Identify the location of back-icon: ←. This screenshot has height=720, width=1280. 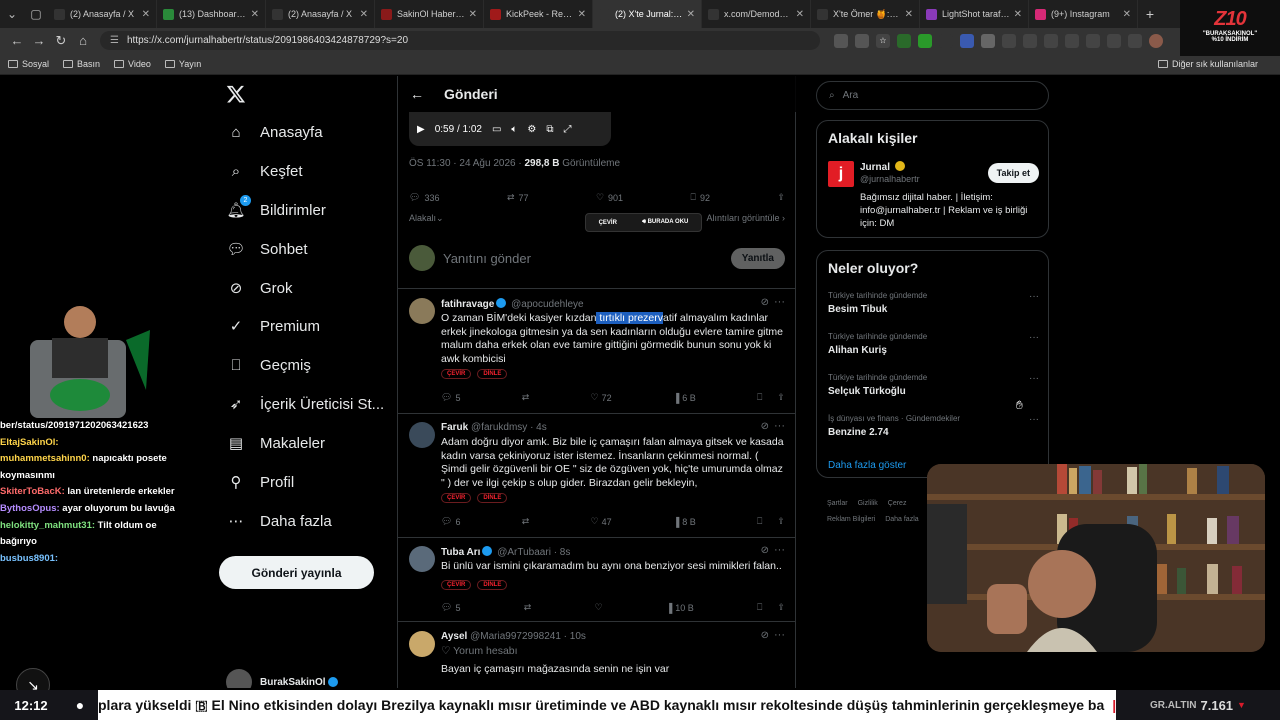
(17, 40).